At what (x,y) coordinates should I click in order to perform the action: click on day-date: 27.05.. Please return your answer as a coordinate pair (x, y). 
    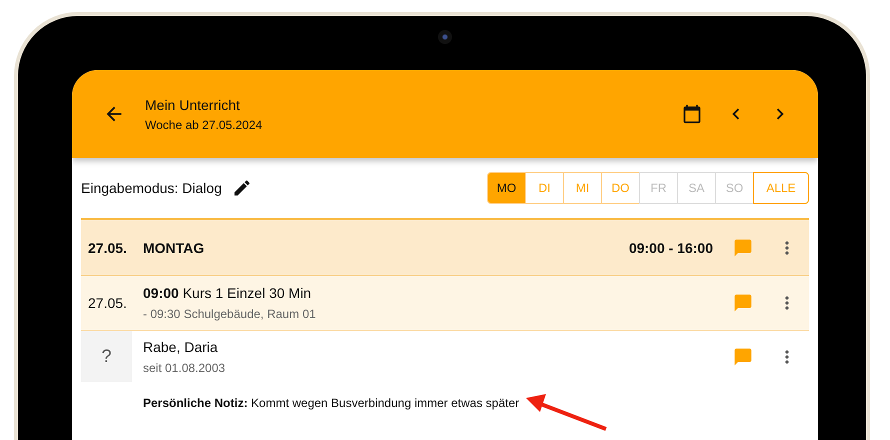
    Looking at the image, I should click on (107, 248).